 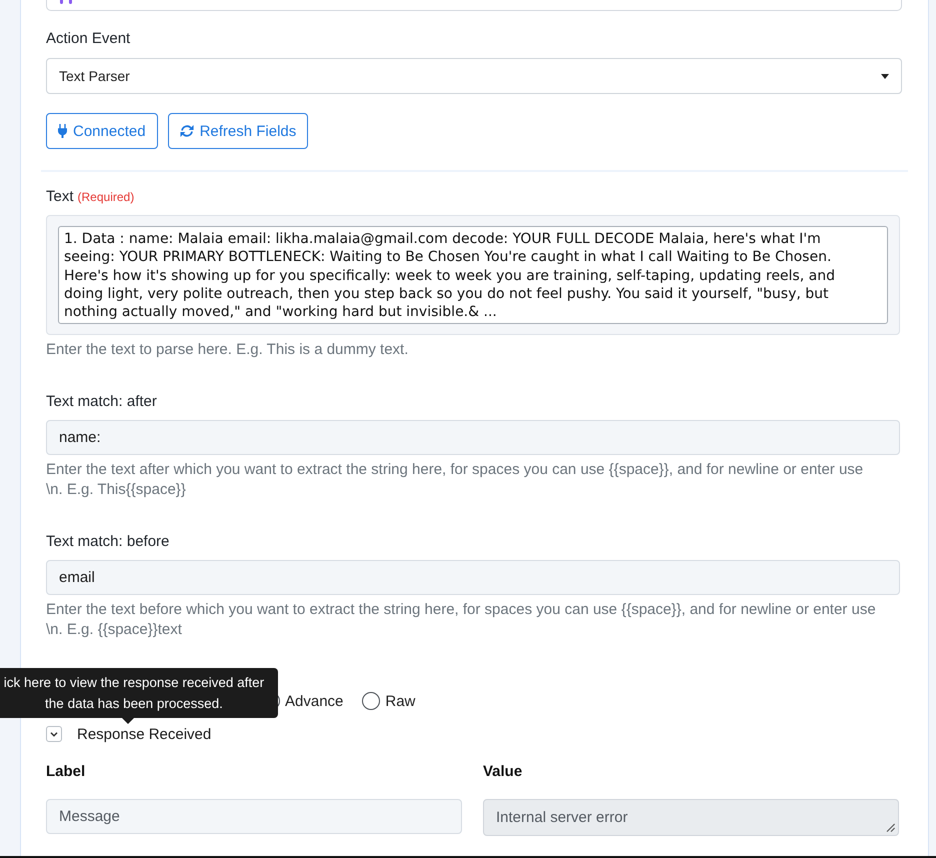 What do you see at coordinates (473, 577) in the screenshot?
I see `input-field: email` at bounding box center [473, 577].